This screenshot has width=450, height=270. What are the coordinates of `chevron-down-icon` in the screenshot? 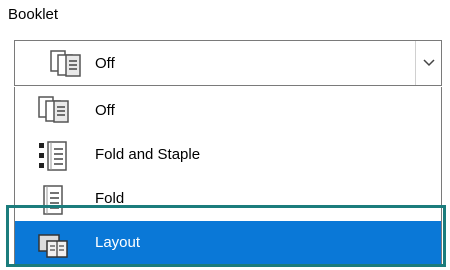 It's located at (428, 63).